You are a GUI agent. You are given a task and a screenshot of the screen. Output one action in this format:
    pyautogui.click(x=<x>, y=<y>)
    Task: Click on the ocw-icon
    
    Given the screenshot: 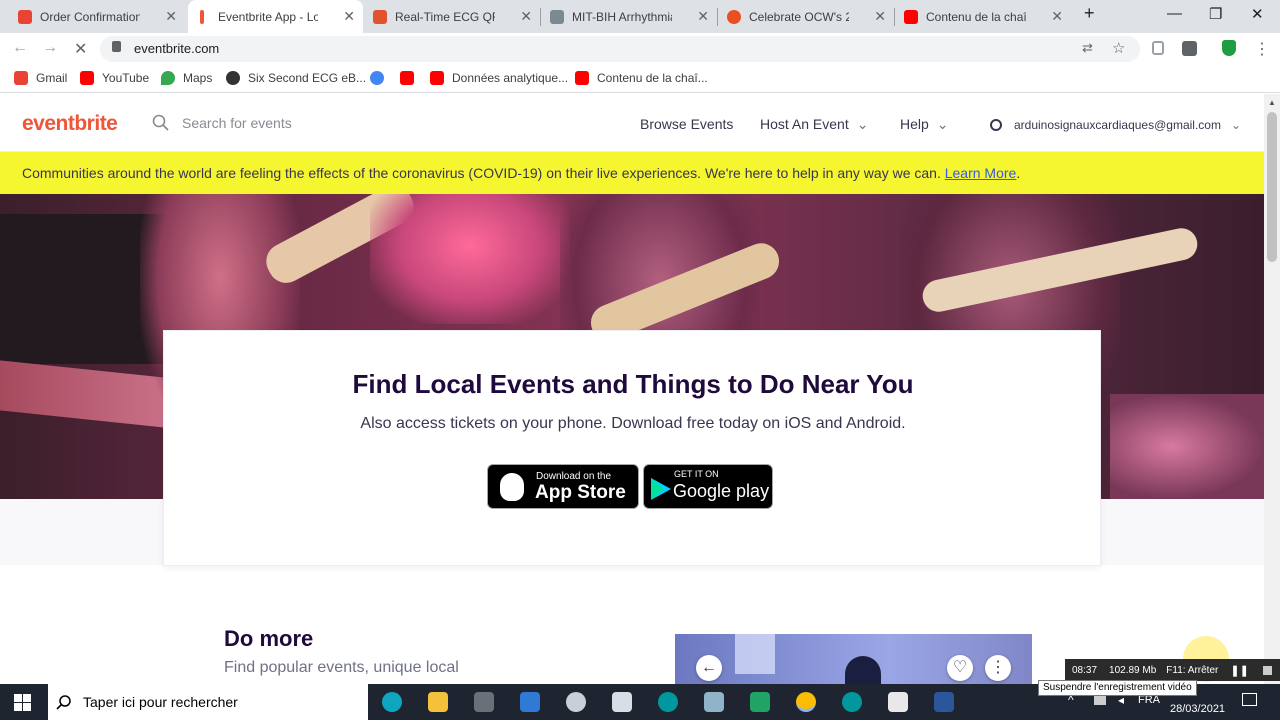 What is the action you would take?
    pyautogui.click(x=734, y=17)
    